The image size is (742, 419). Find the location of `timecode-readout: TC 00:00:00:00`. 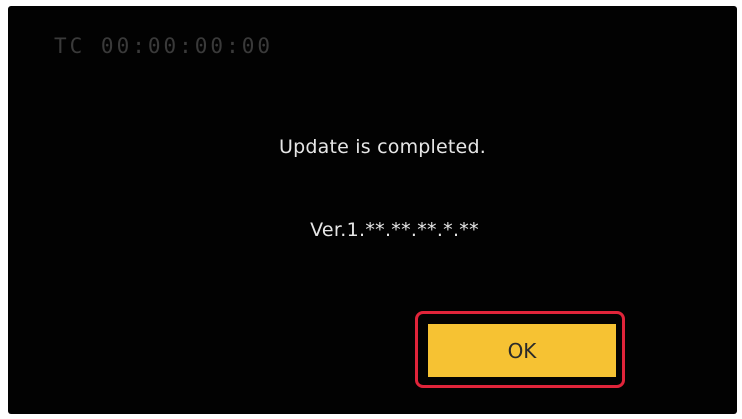

timecode-readout: TC 00:00:00:00 is located at coordinates (164, 46).